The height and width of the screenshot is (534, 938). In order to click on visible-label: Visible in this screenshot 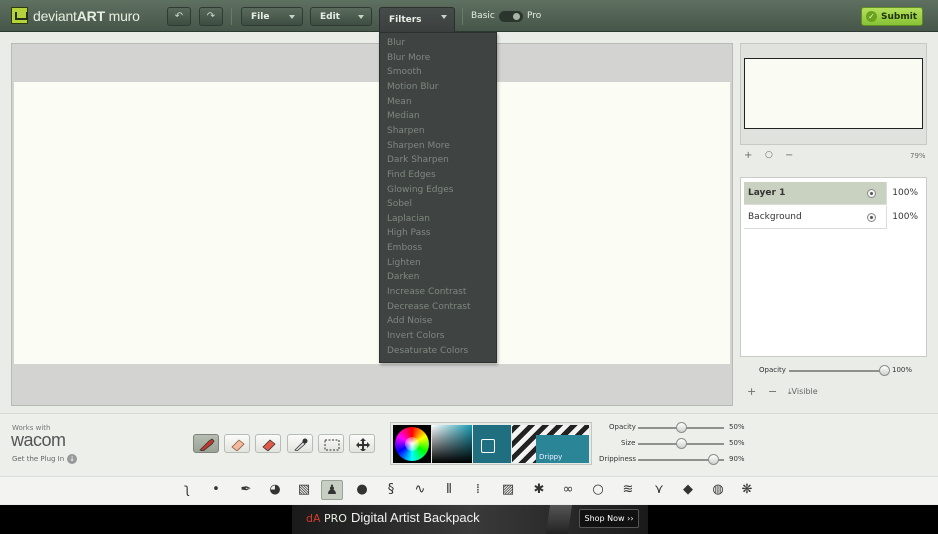, I will do `click(804, 391)`.